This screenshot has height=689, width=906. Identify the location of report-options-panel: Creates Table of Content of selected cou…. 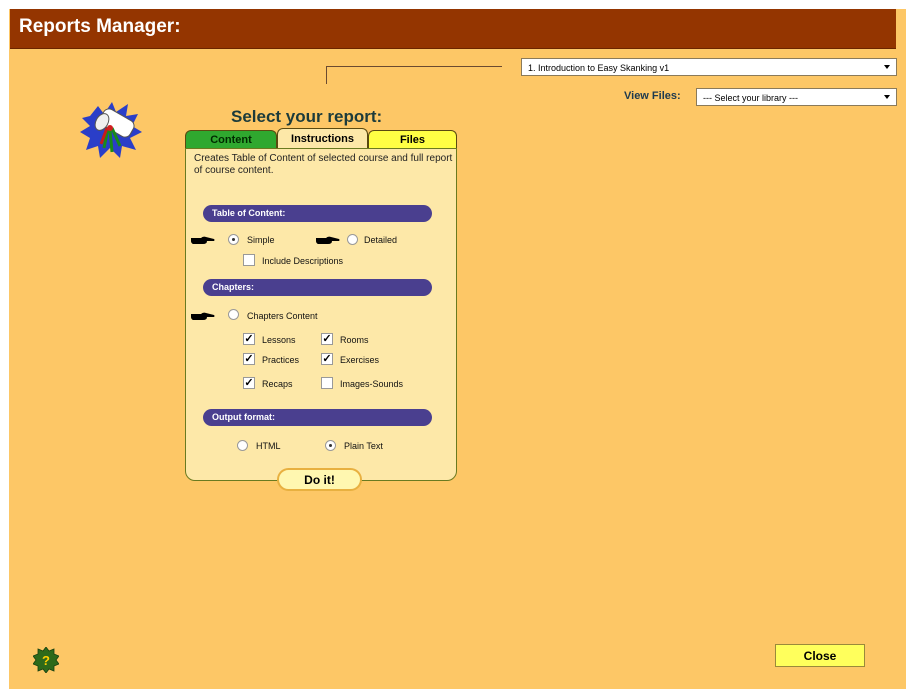
(321, 314).